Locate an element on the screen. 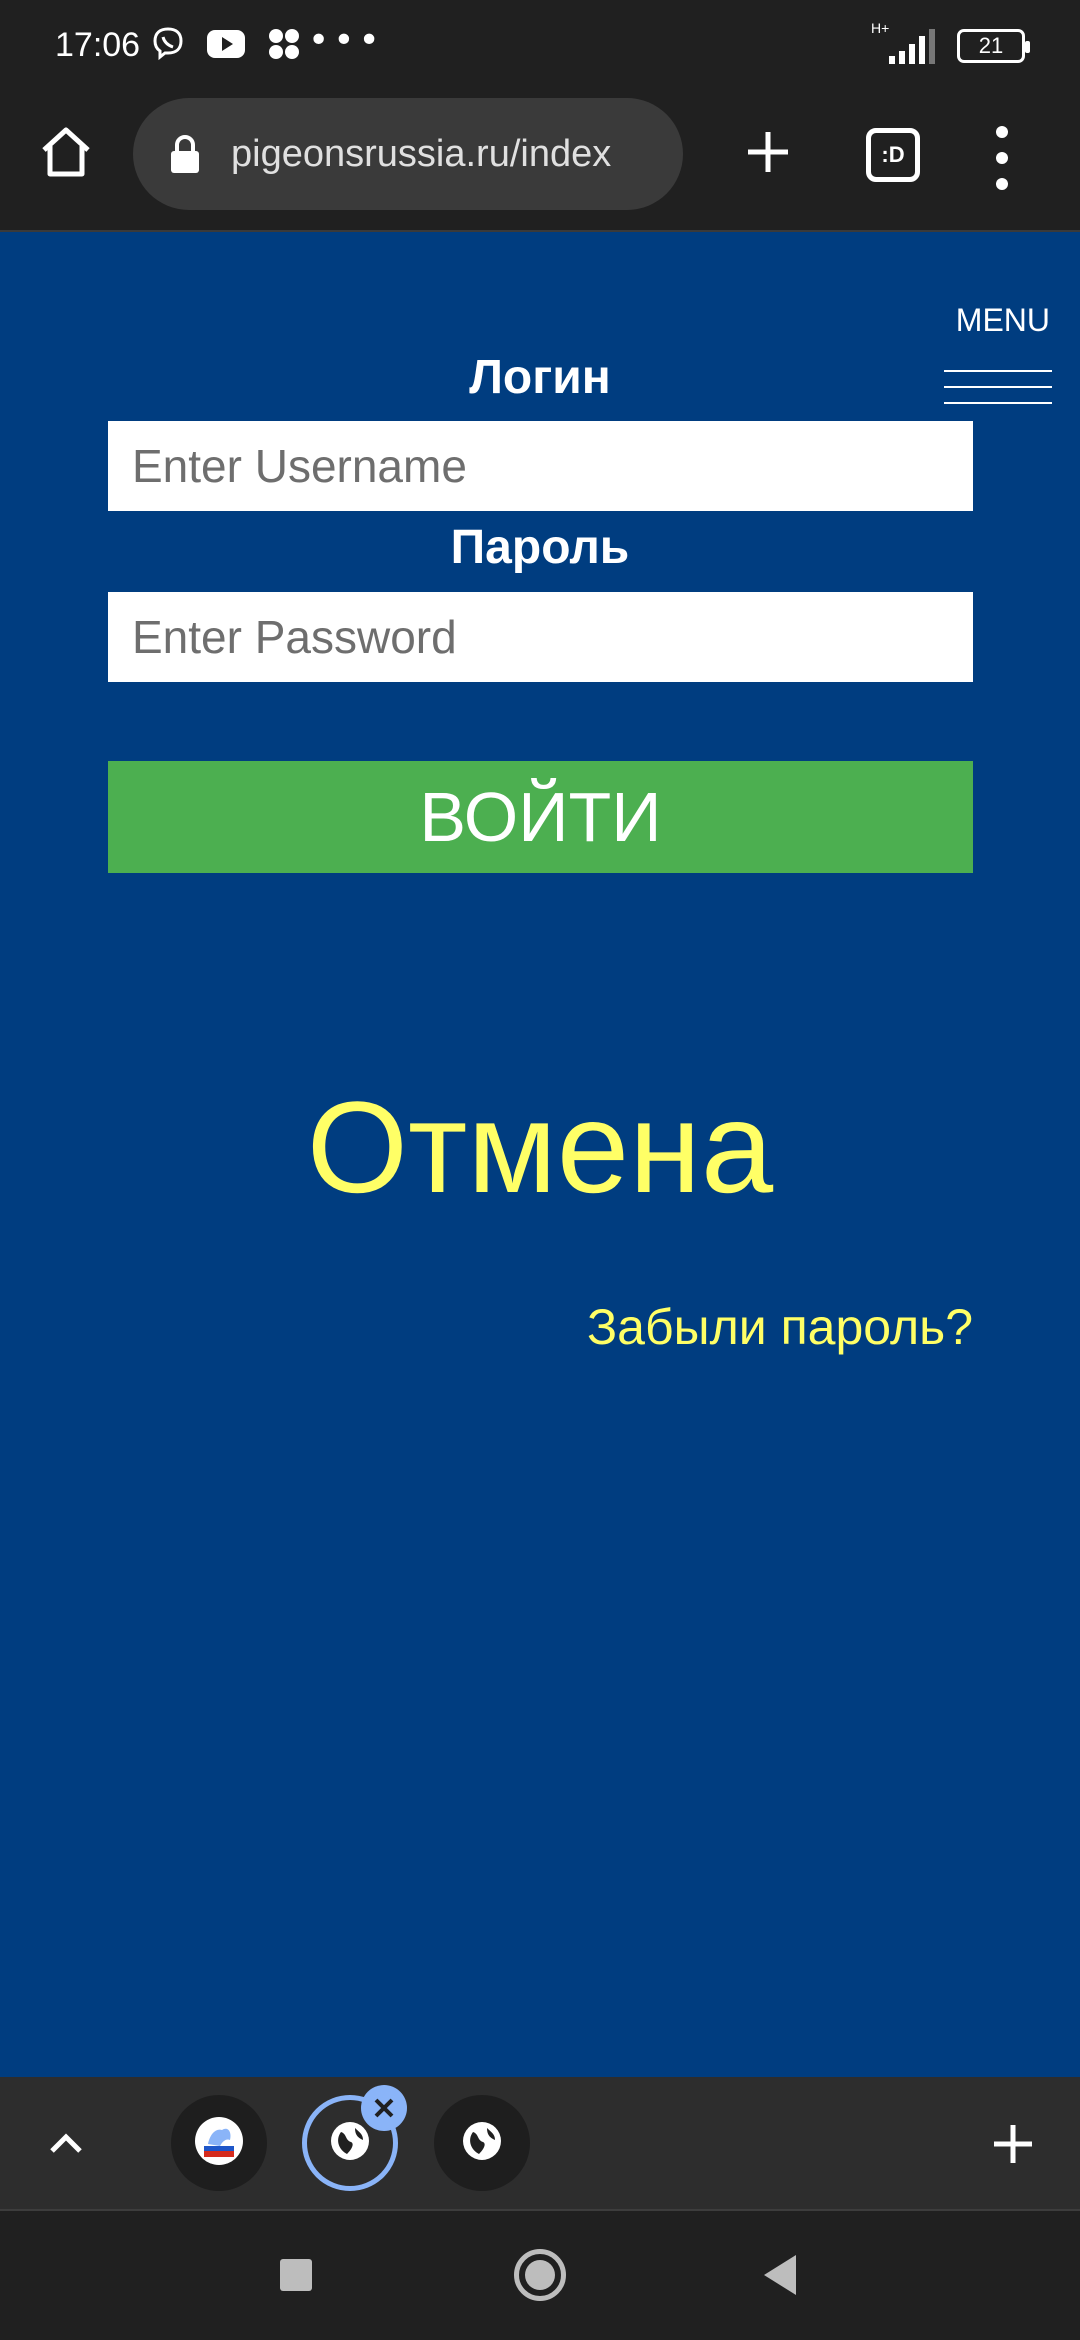 This screenshot has width=1080, height=2340. login-button: ВОЙТИ is located at coordinates (540, 817).